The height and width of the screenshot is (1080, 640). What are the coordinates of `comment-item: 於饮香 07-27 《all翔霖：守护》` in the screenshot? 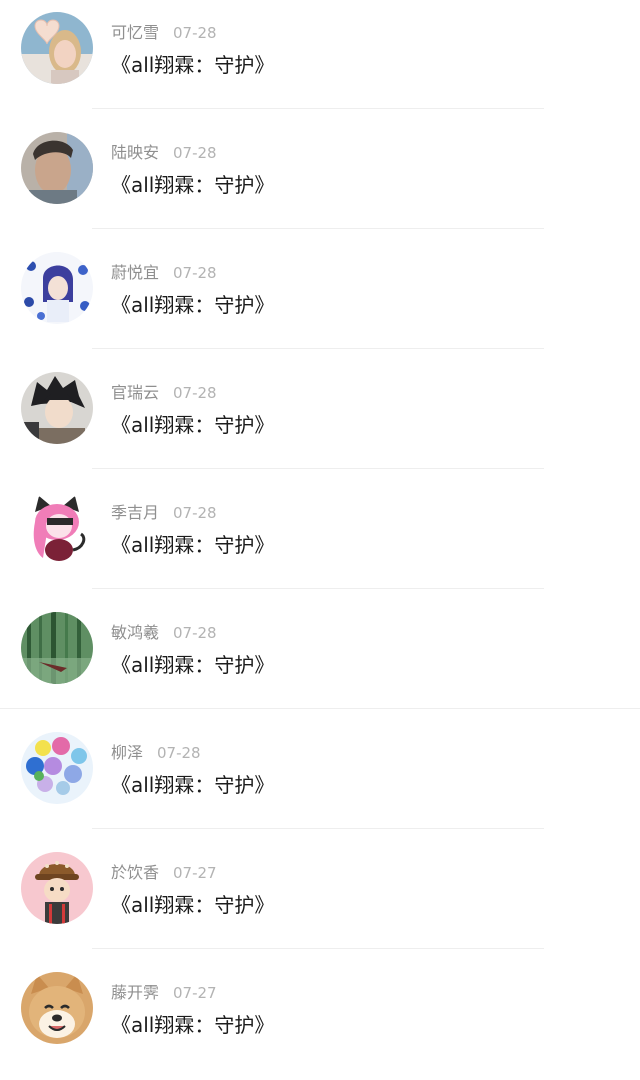 It's located at (320, 900).